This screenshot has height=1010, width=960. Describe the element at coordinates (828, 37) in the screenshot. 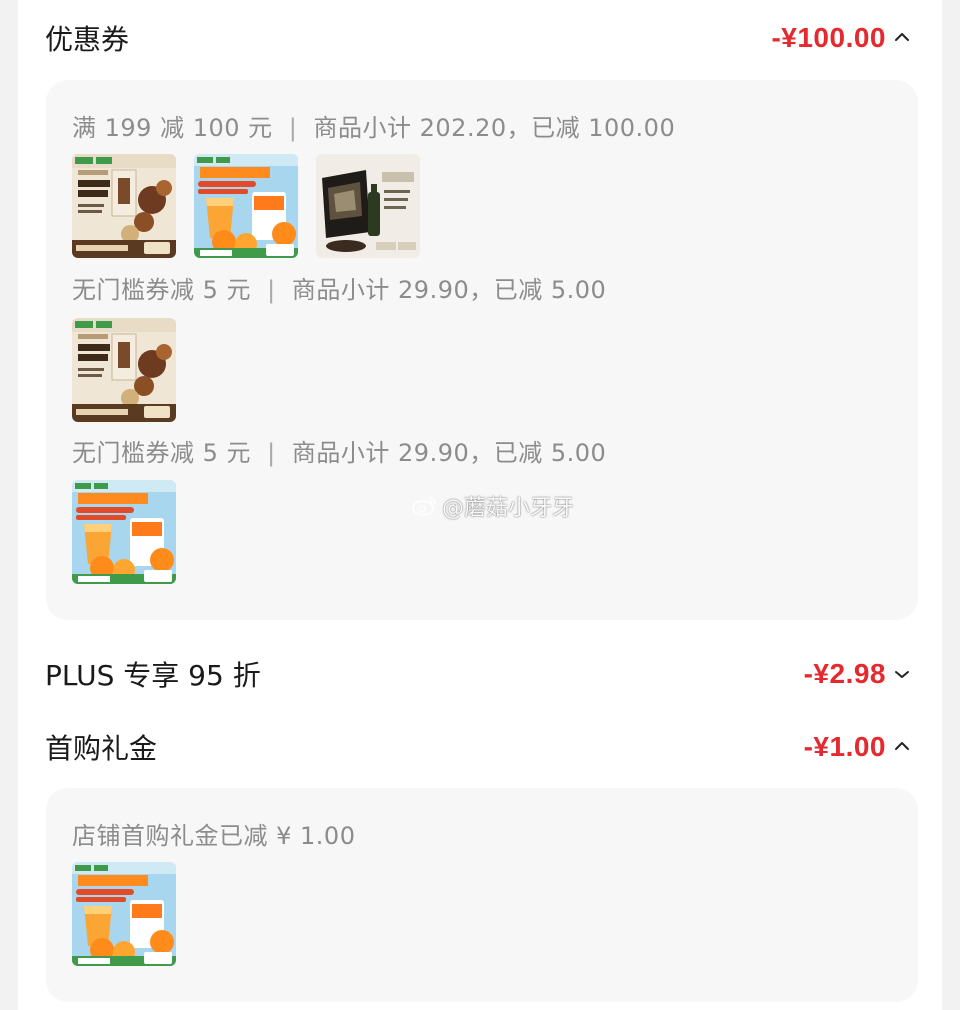

I see `coupon-amount: -¥100.00` at that location.